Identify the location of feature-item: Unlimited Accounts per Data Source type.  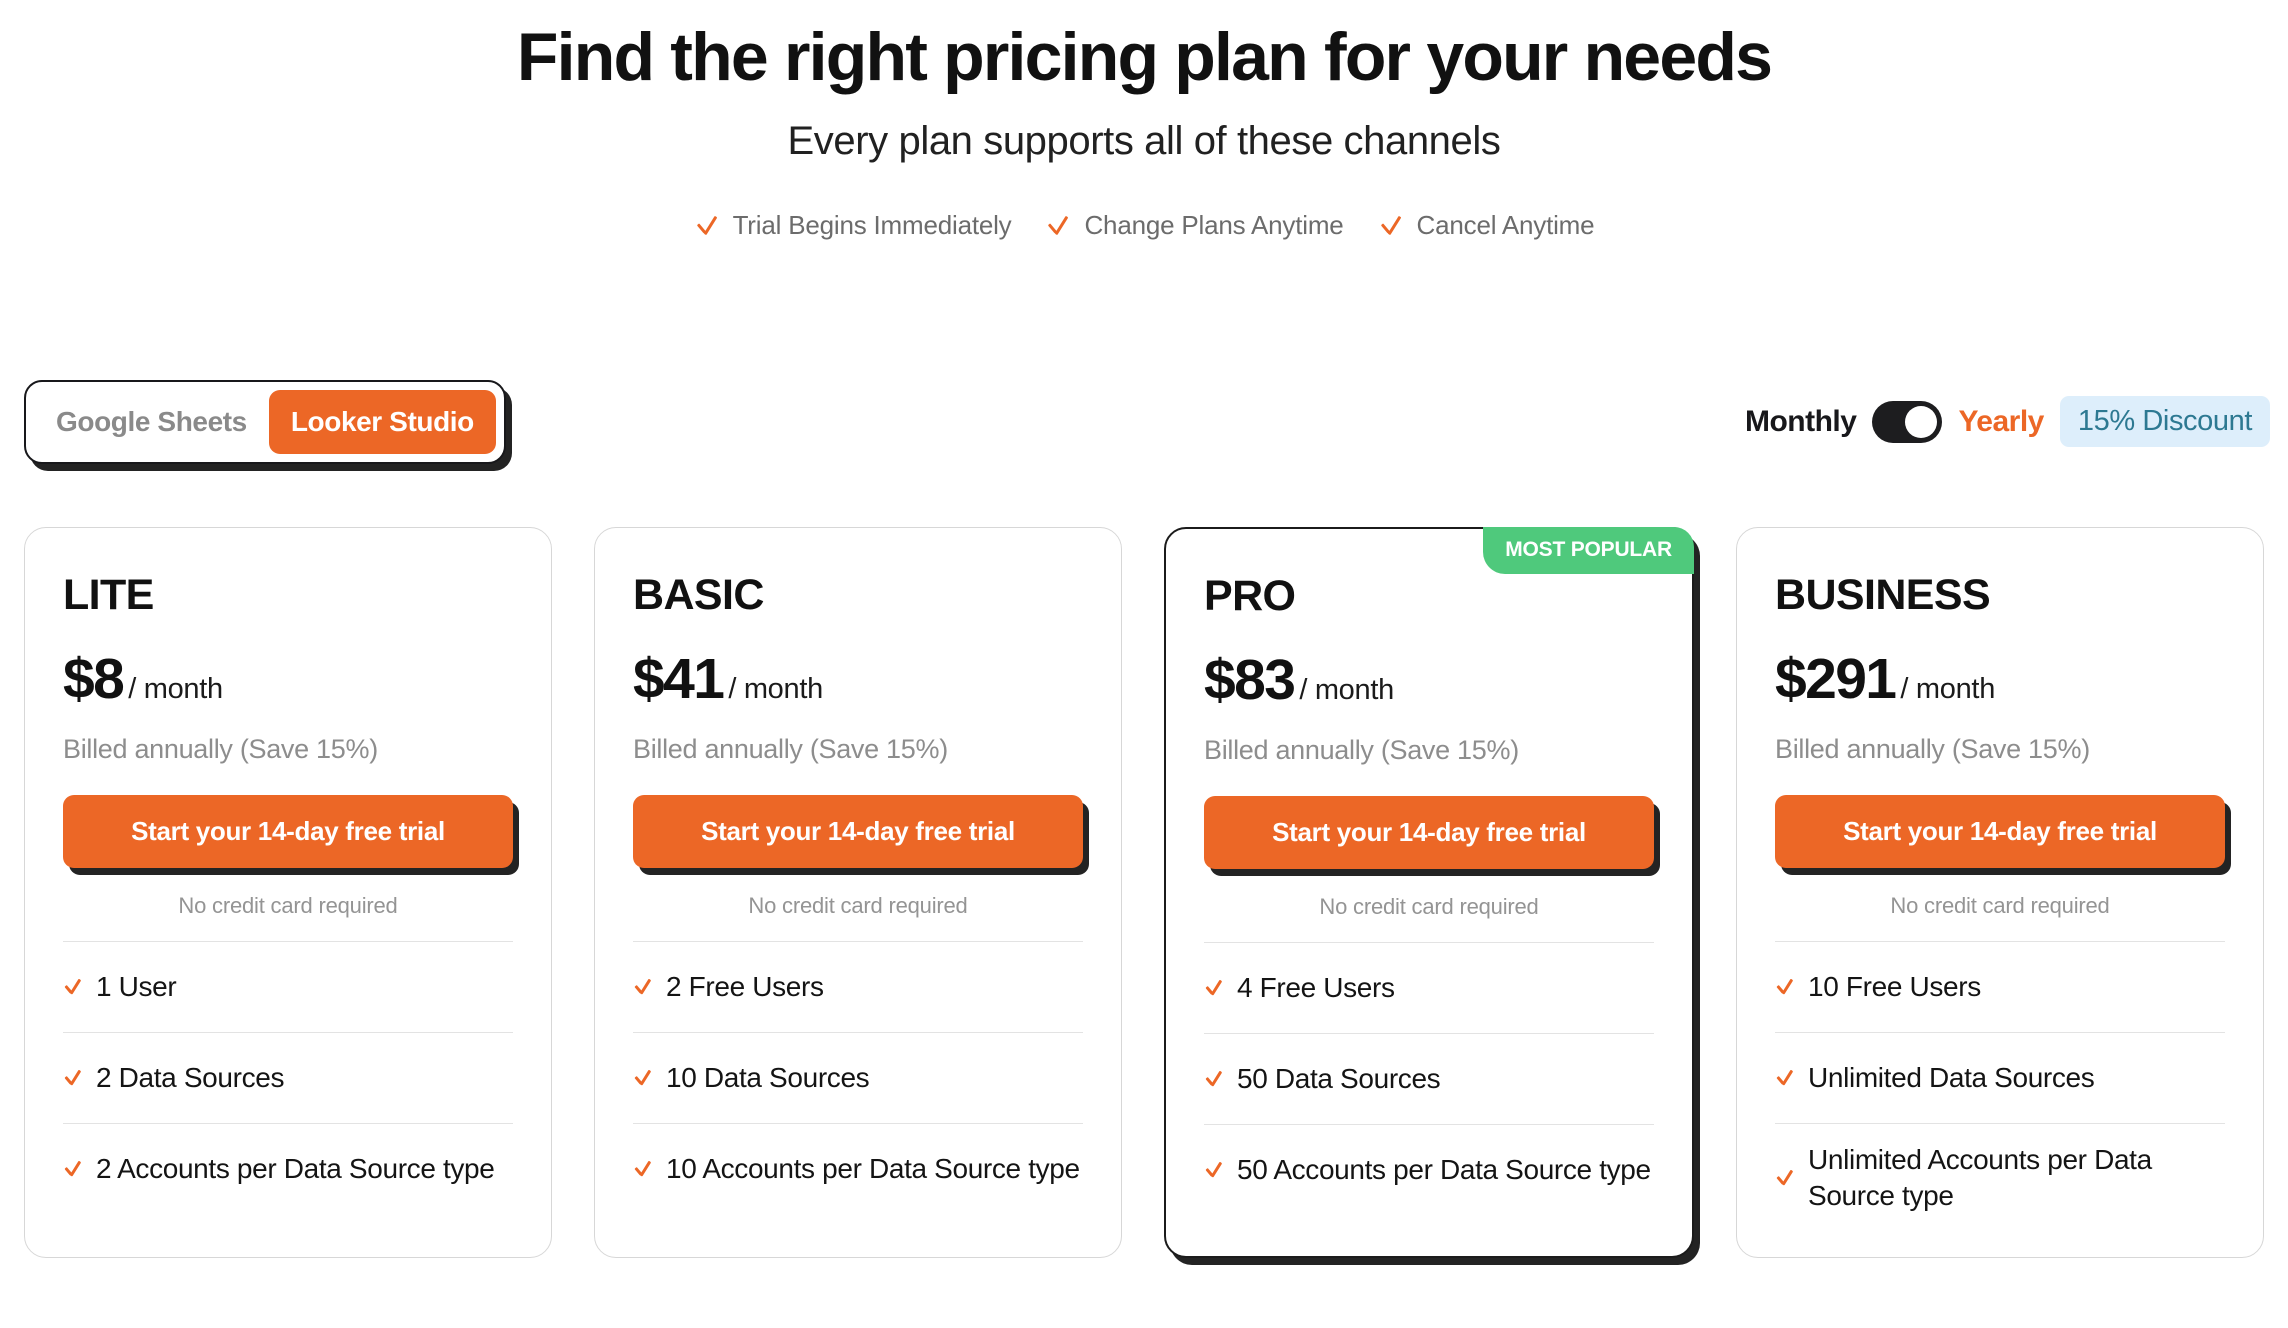
(2000, 1178).